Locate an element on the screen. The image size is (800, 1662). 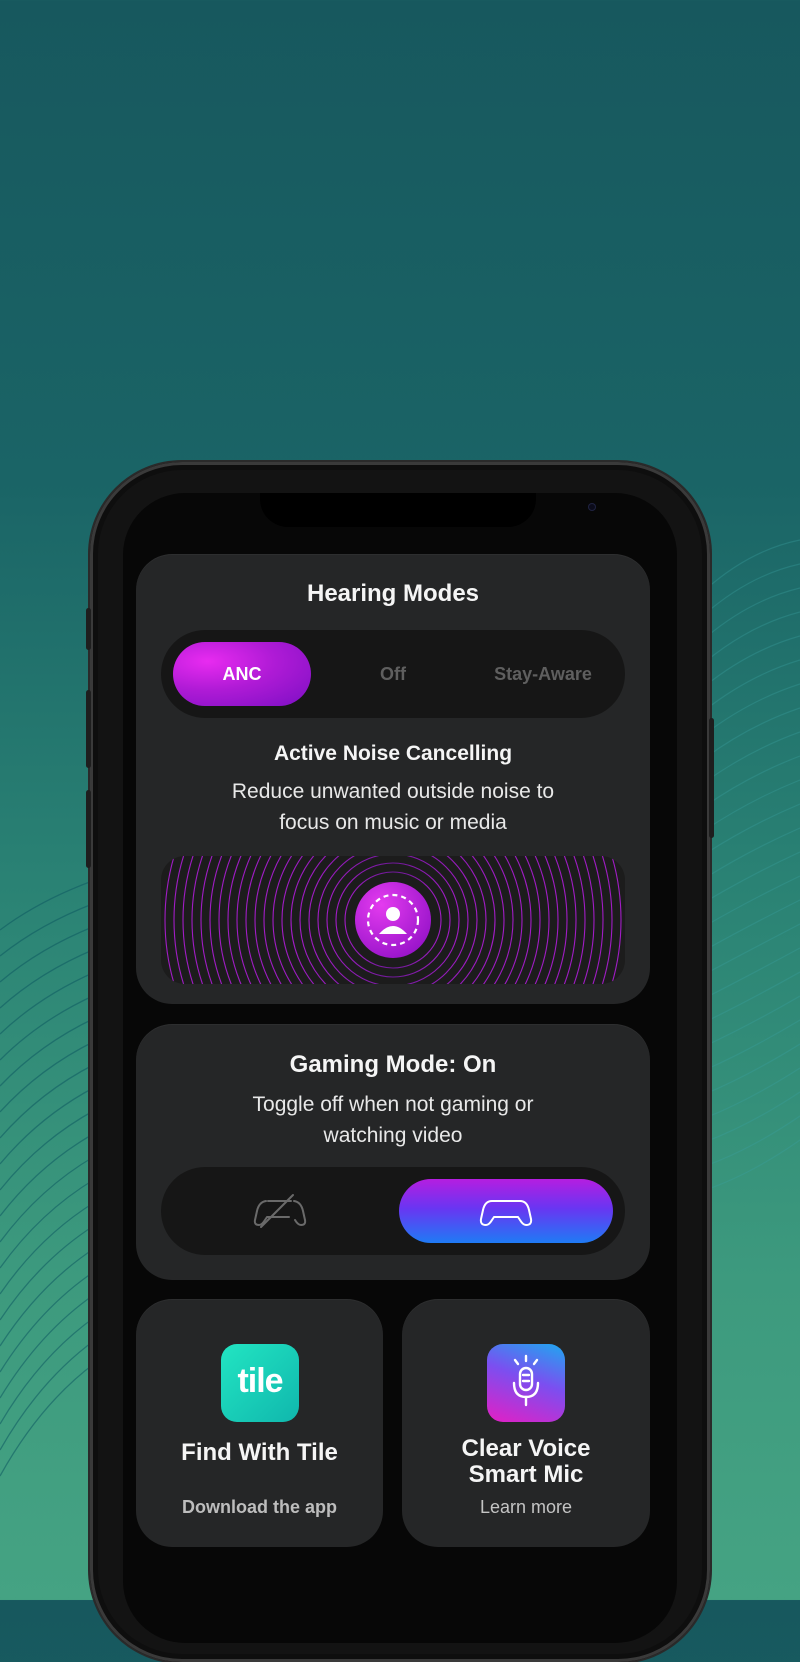
gaming-mode-description-line2: watching video is located at coordinates (393, 1135).